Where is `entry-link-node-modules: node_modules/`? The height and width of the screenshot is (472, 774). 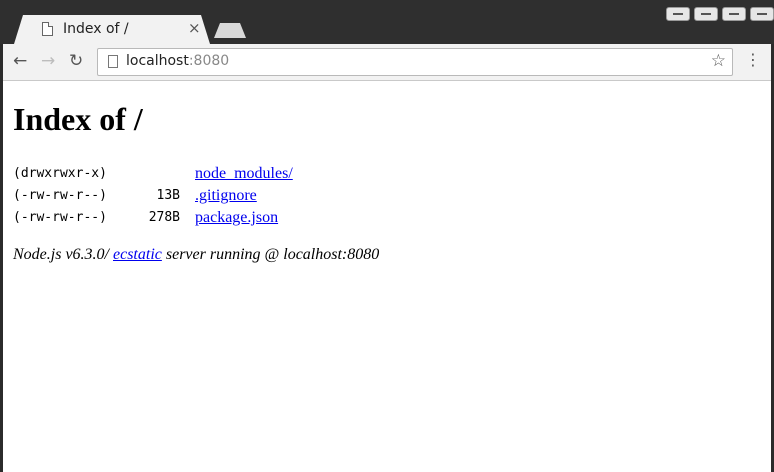 entry-link-node-modules: node_modules/ is located at coordinates (244, 173).